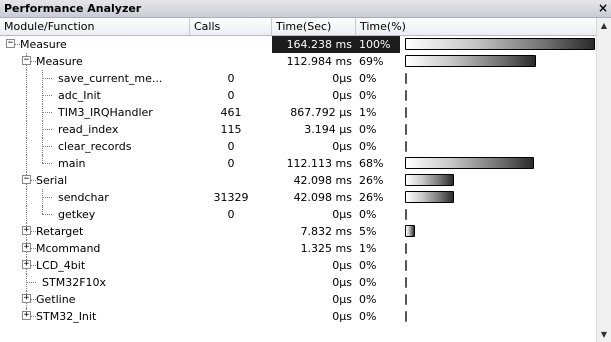 This screenshot has height=342, width=611. I want to click on time-pct-value: 1%, so click(368, 248).